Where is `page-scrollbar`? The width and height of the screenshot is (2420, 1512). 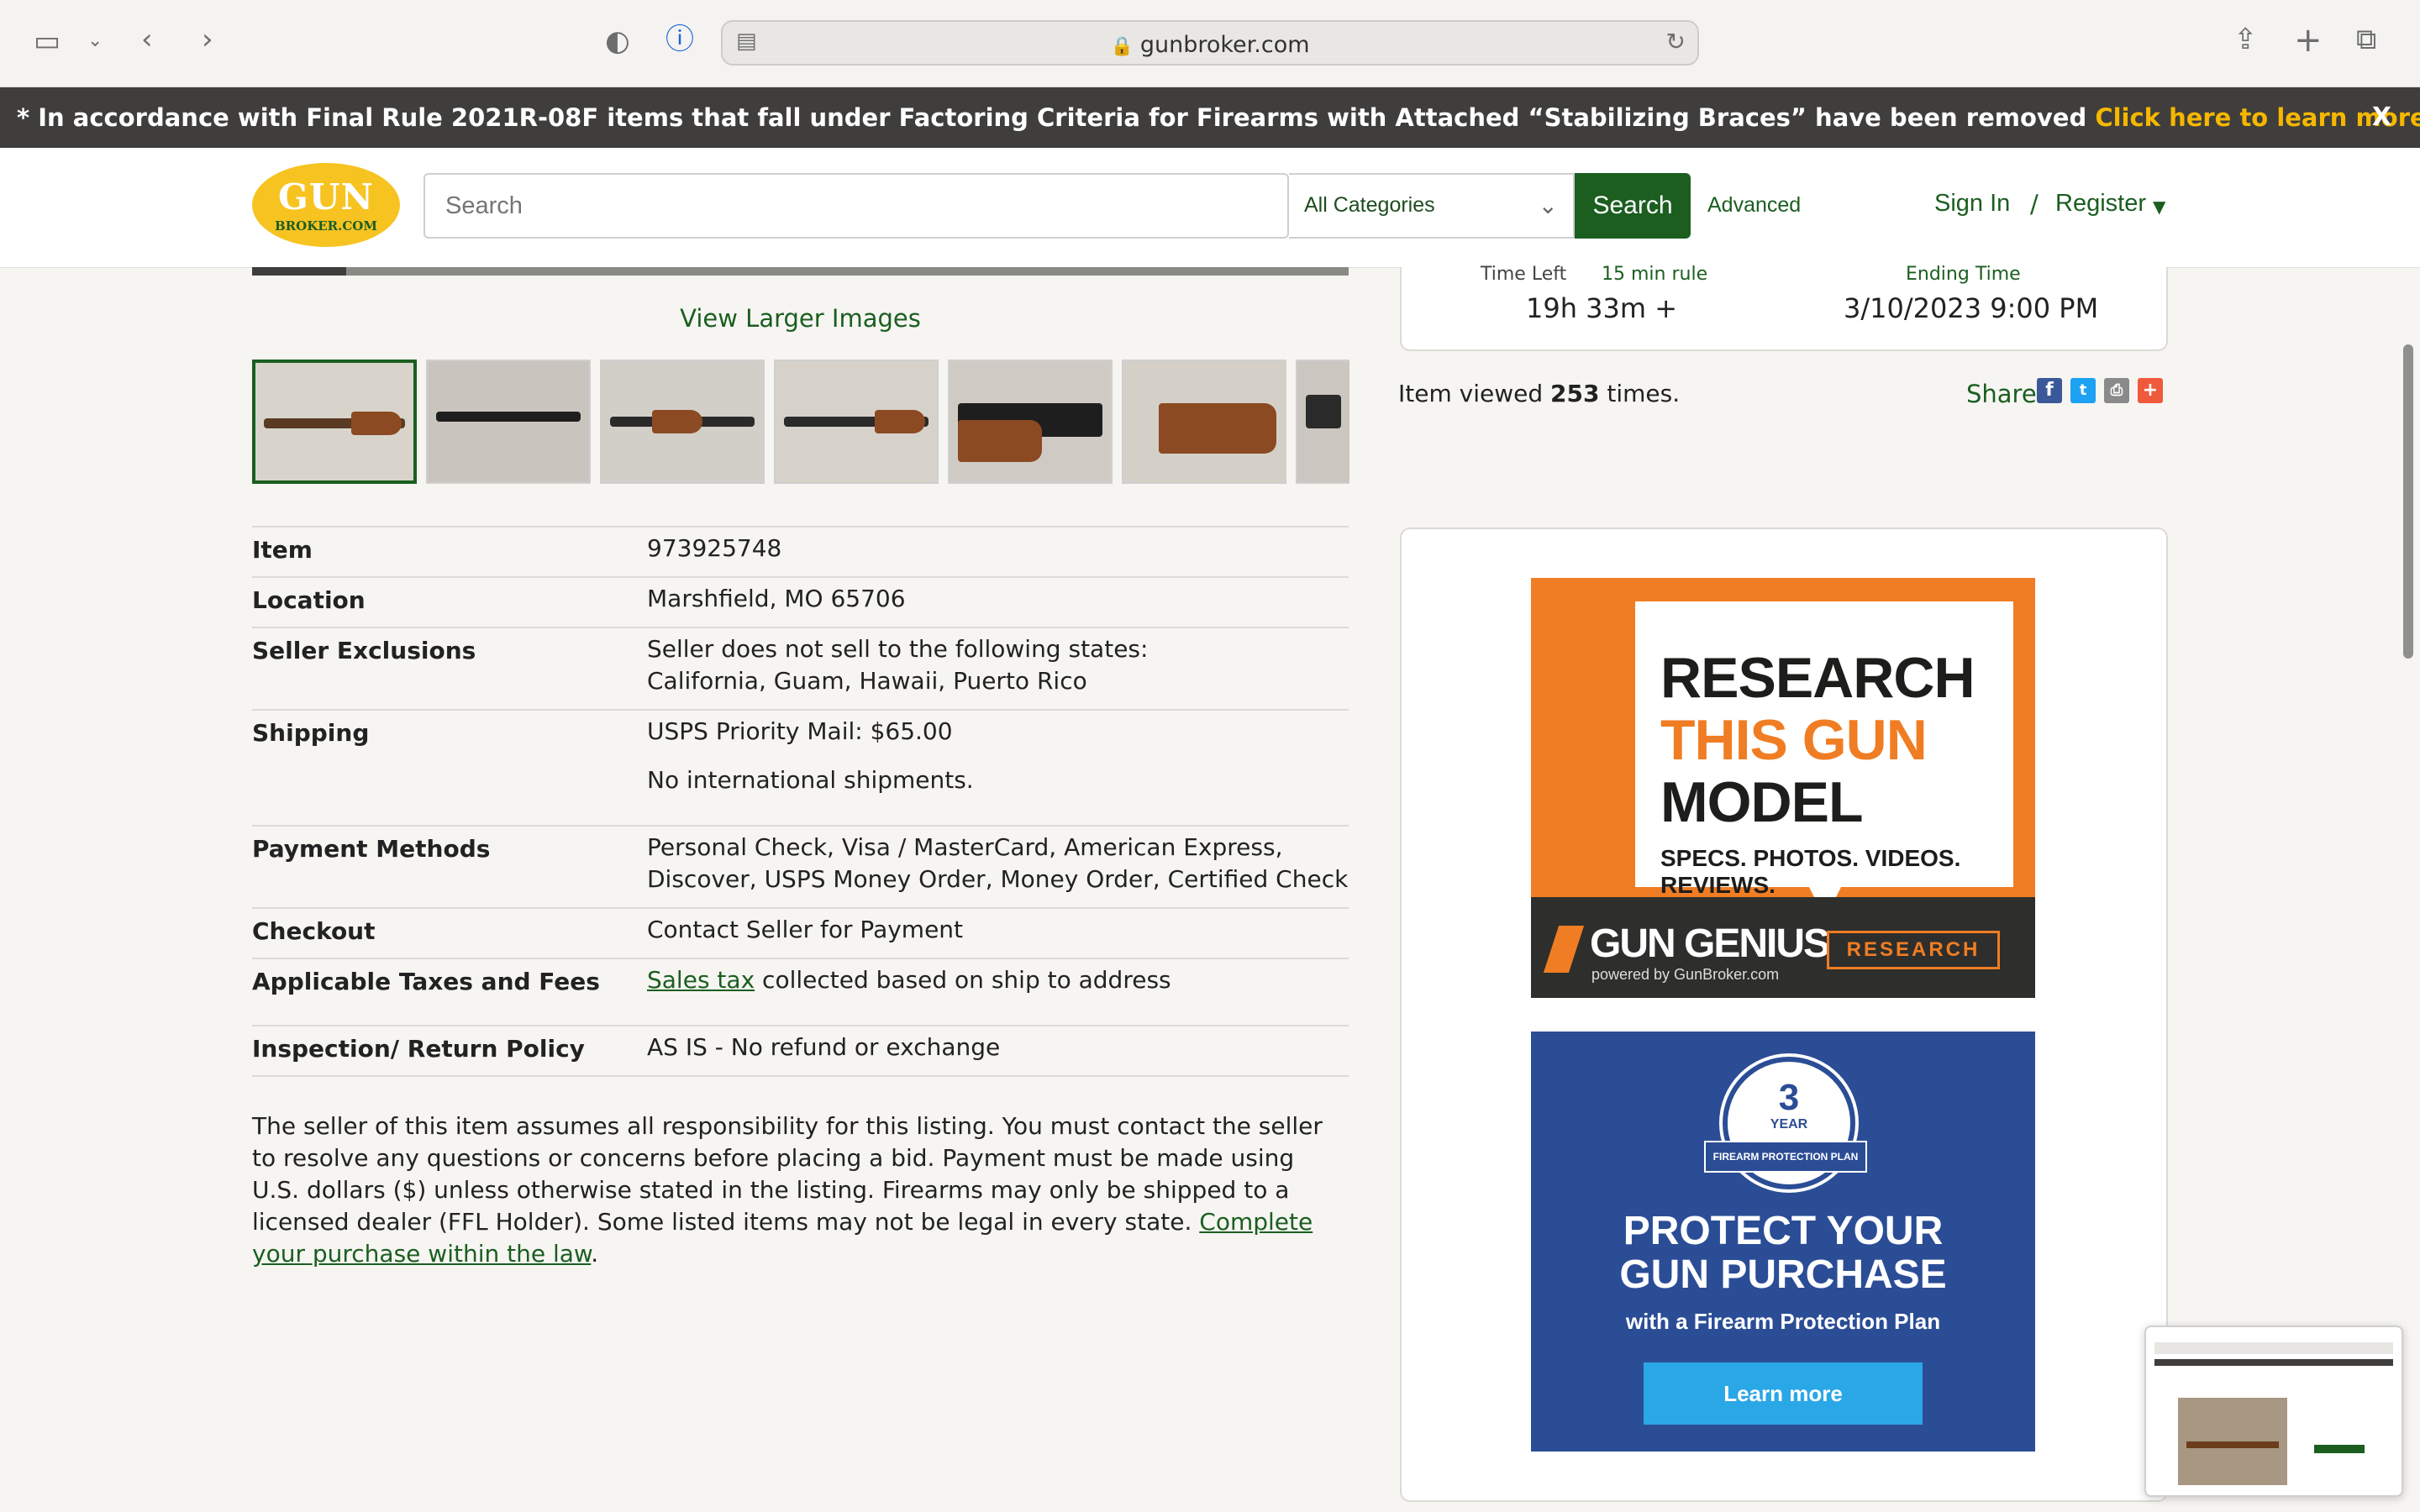
page-scrollbar is located at coordinates (2408, 501).